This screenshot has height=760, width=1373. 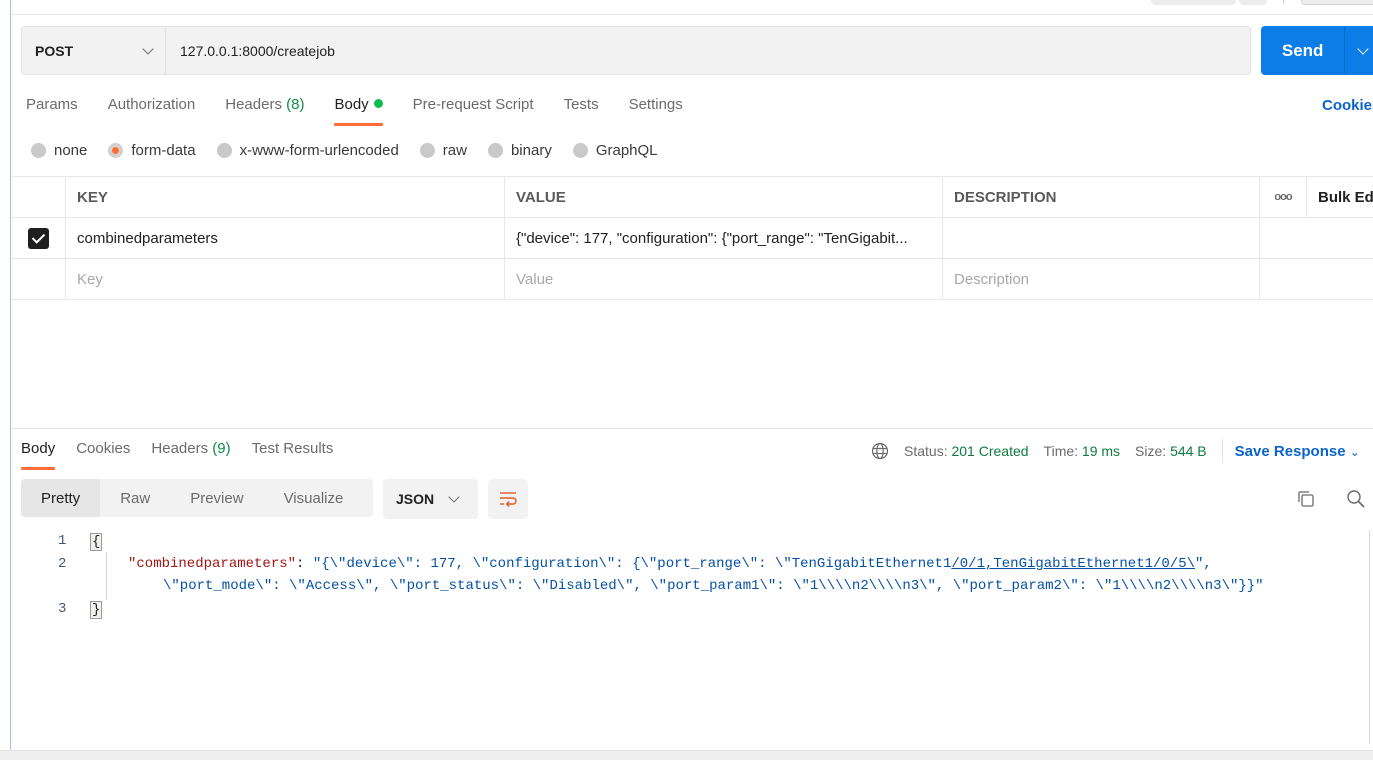 What do you see at coordinates (430, 499) in the screenshot?
I see `format-select: JSON` at bounding box center [430, 499].